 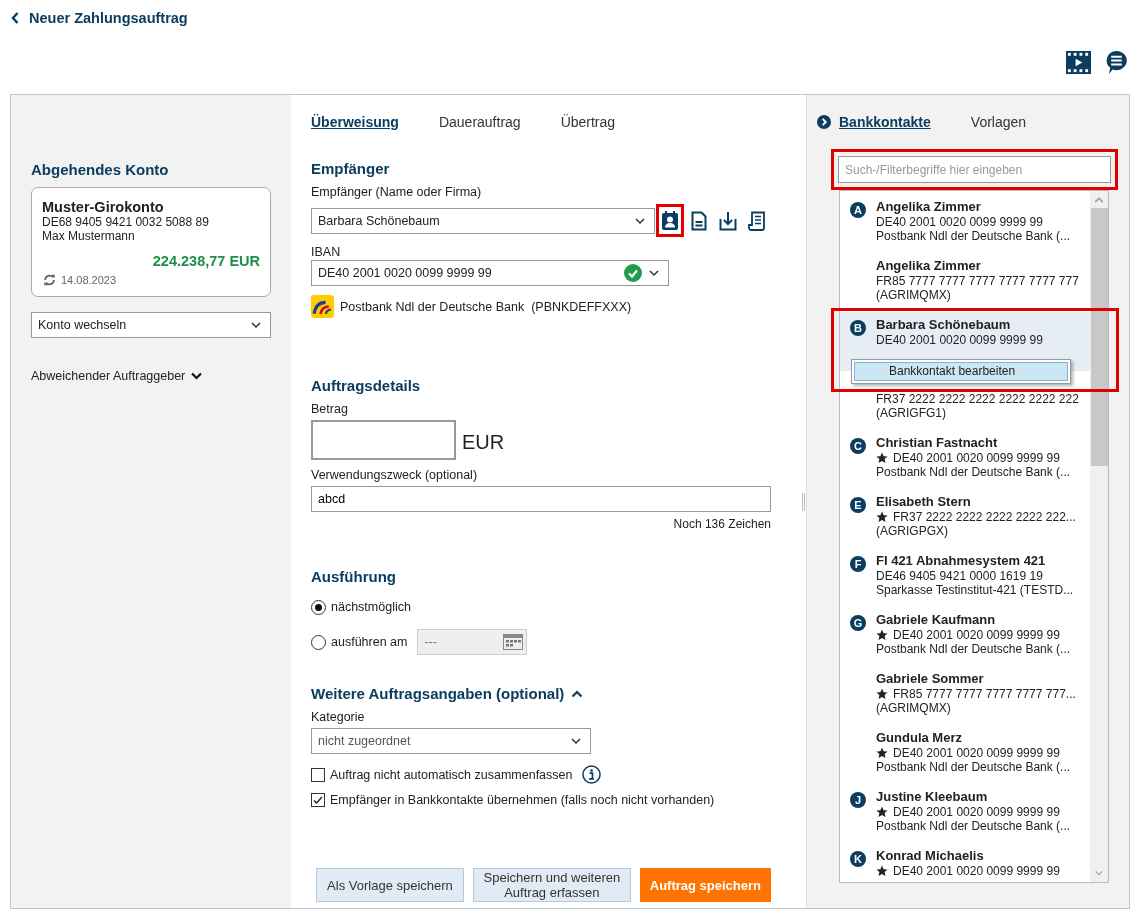 I want to click on contact-iban: DE46 9405 9421 0000 1619 19, so click(x=959, y=576).